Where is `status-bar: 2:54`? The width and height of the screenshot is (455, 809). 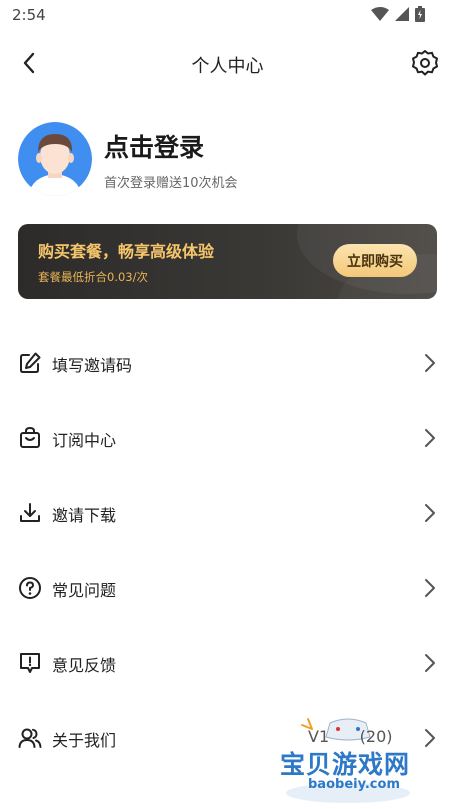
status-bar: 2:54 is located at coordinates (227, 16).